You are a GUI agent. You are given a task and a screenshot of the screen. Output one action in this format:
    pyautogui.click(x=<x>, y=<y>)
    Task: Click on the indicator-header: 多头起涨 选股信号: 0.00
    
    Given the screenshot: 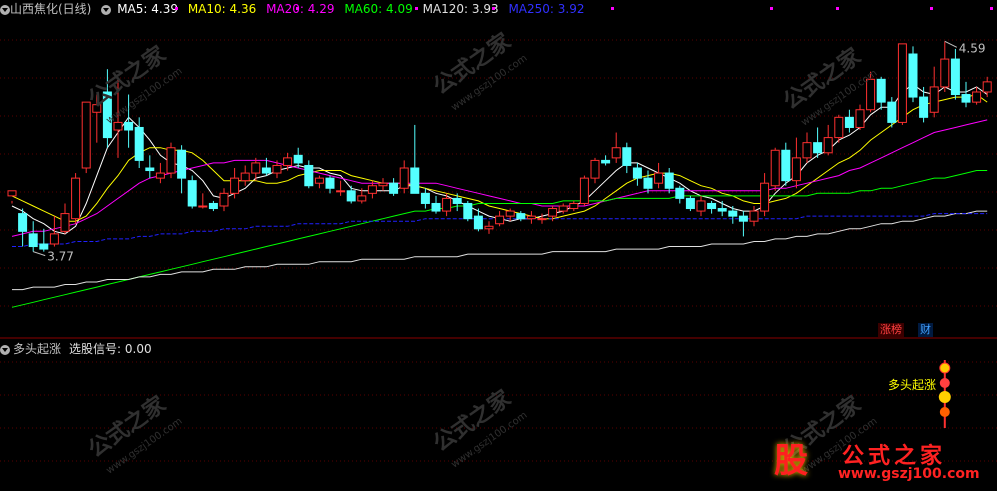 What is the action you would take?
    pyautogui.click(x=76, y=349)
    